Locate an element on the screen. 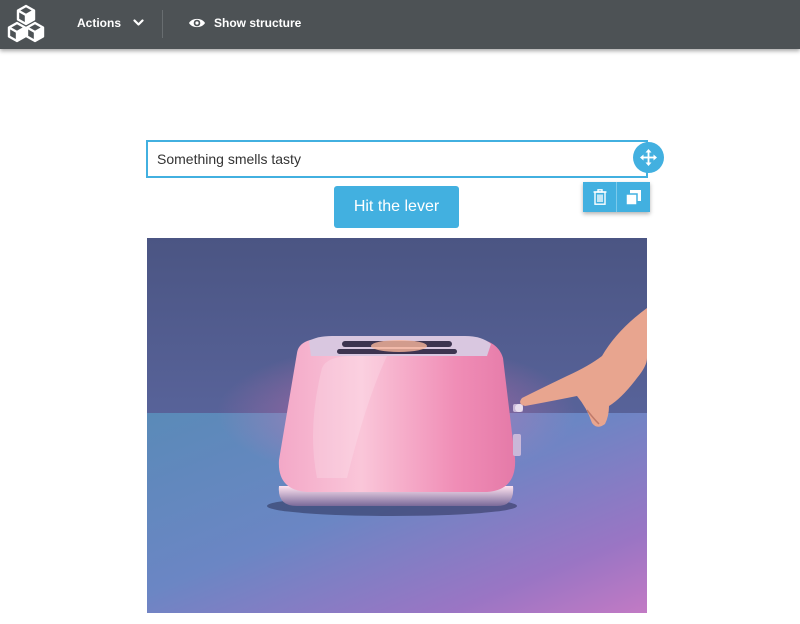  actions-menu-button: Actions is located at coordinates (110, 22).